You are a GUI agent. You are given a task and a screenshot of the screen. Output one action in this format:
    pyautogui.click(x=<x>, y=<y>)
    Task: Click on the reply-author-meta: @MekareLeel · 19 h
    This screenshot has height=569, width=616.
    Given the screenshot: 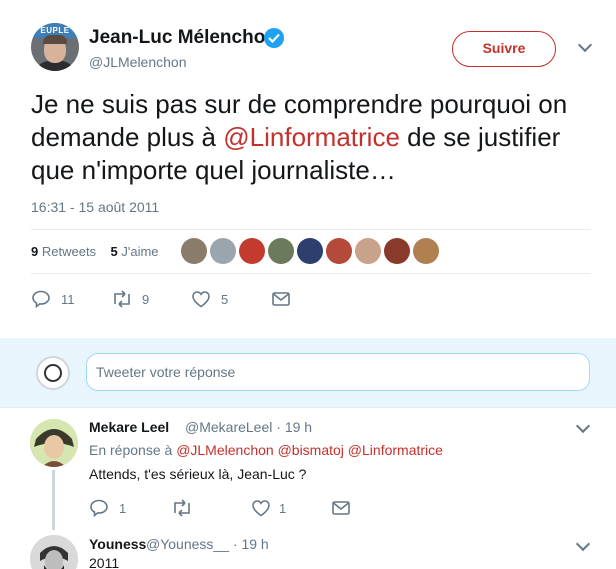 What is the action you would take?
    pyautogui.click(x=248, y=427)
    